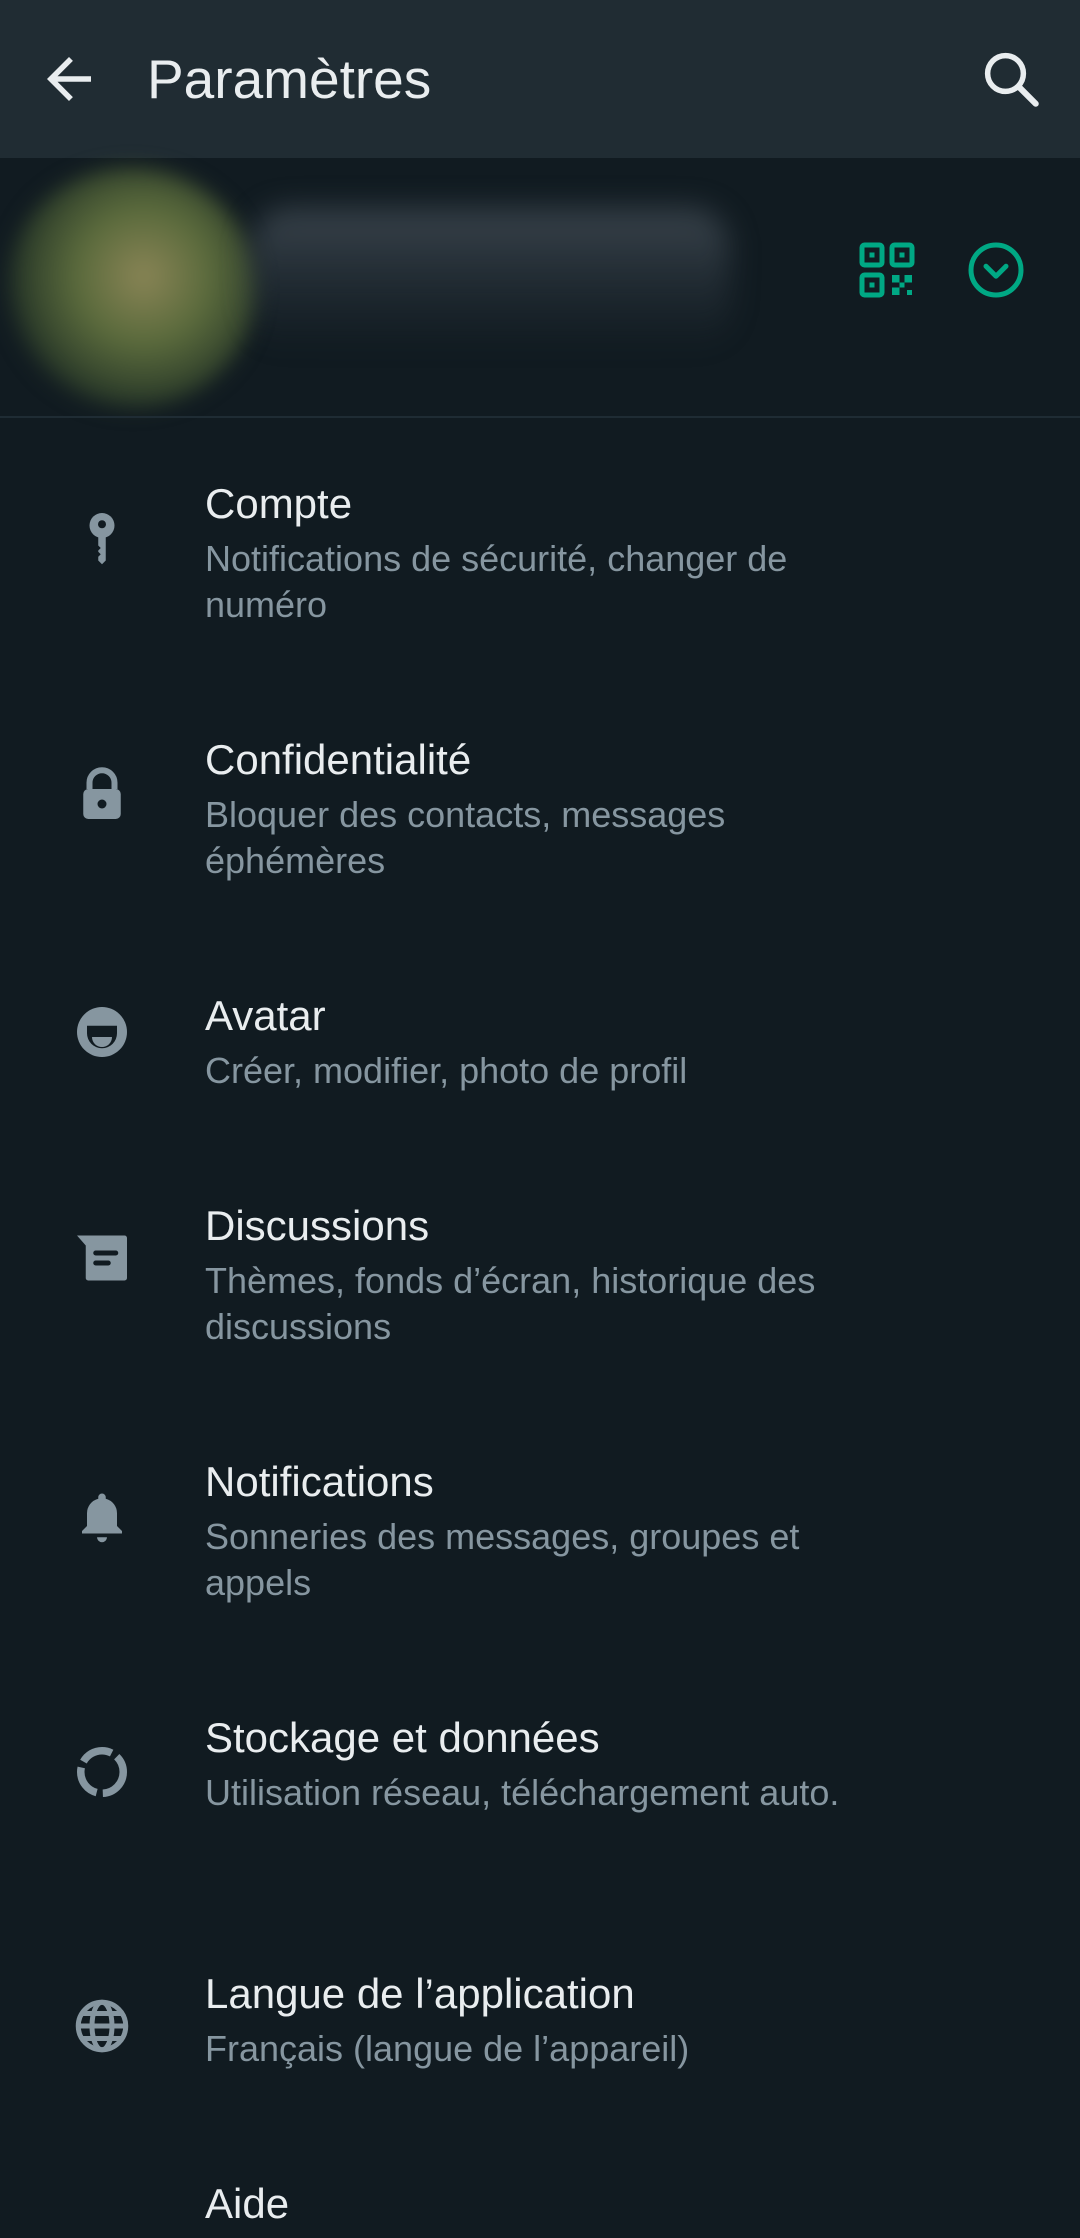 The width and height of the screenshot is (1080, 2238). I want to click on bell-icon, so click(102, 1518).